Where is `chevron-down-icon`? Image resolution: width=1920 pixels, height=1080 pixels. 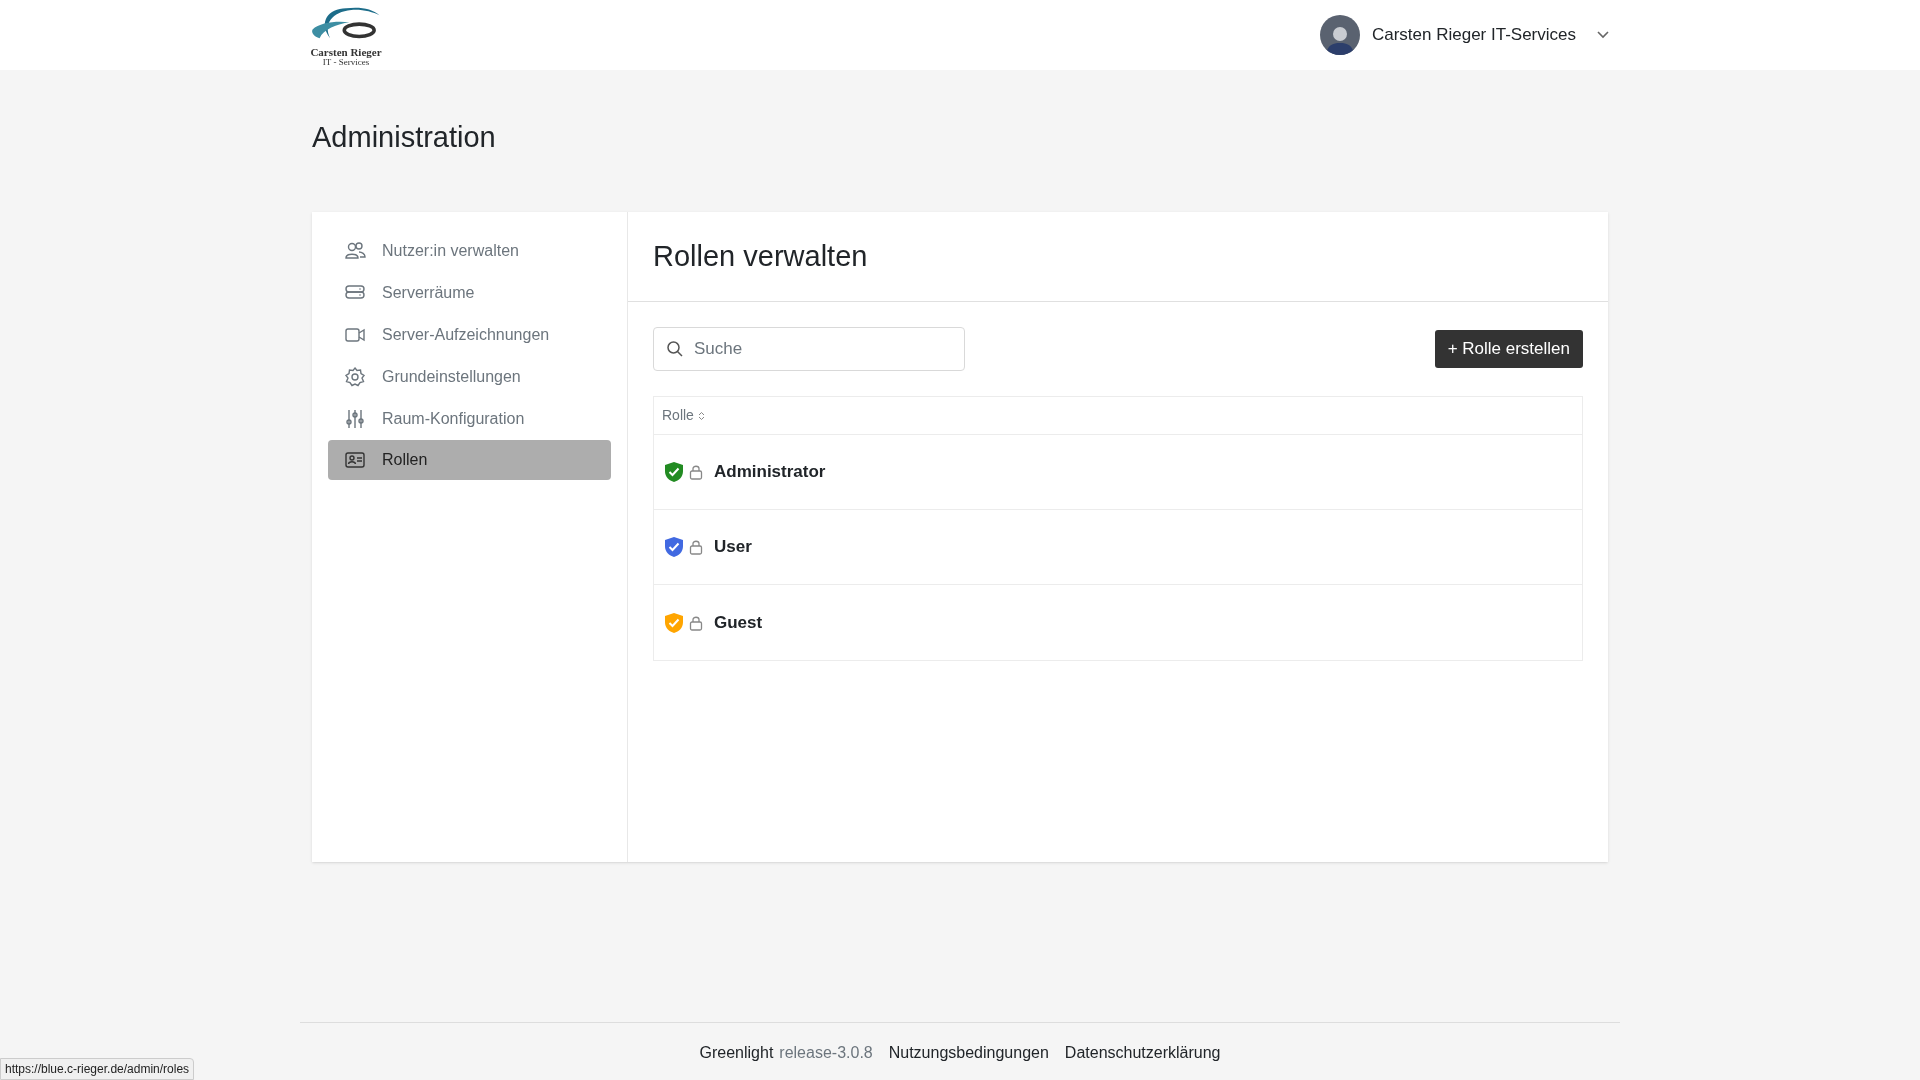
chevron-down-icon is located at coordinates (1603, 35).